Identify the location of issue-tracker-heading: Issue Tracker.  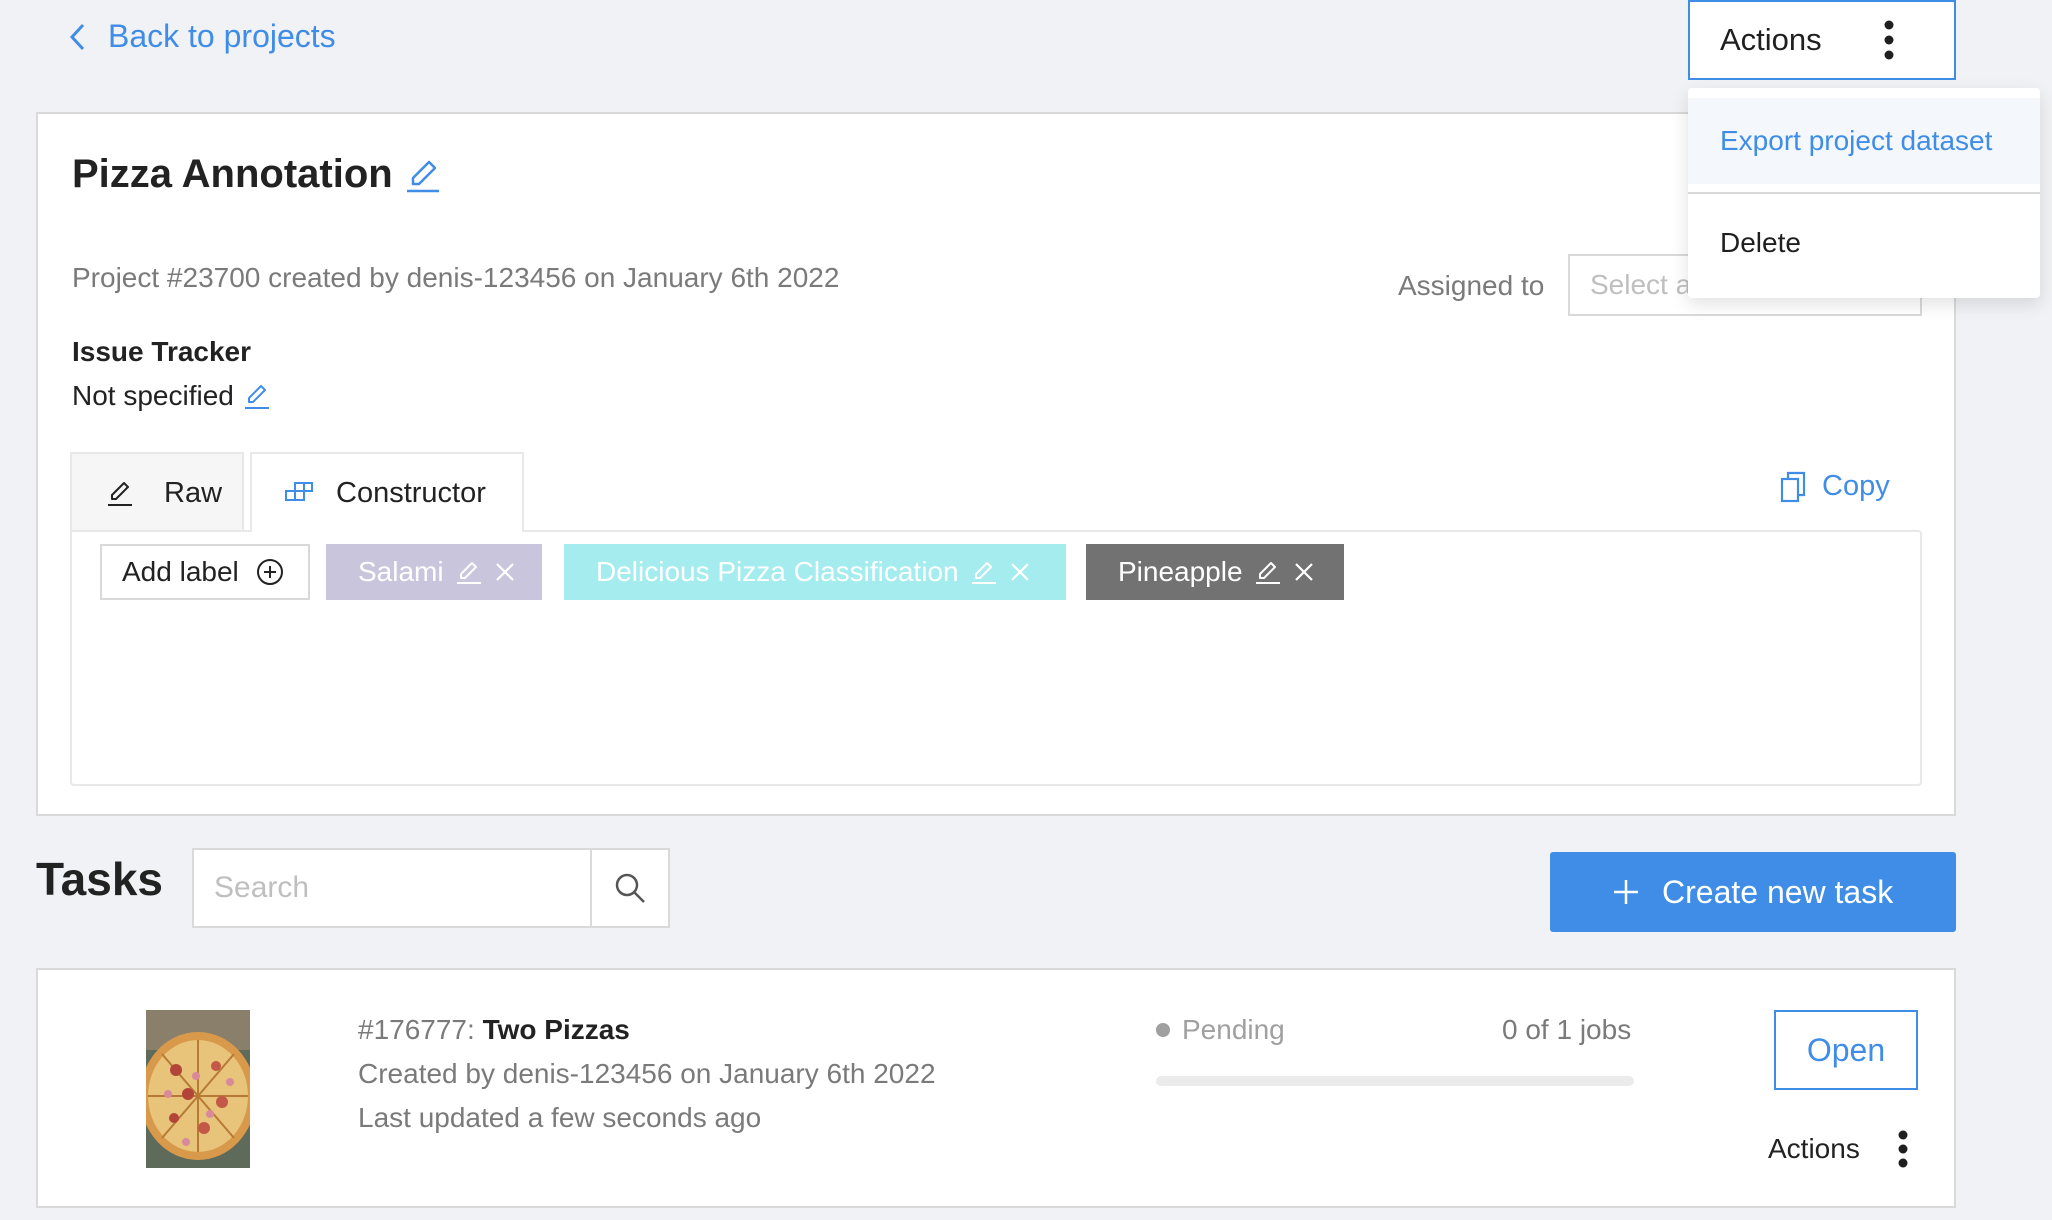
(162, 351).